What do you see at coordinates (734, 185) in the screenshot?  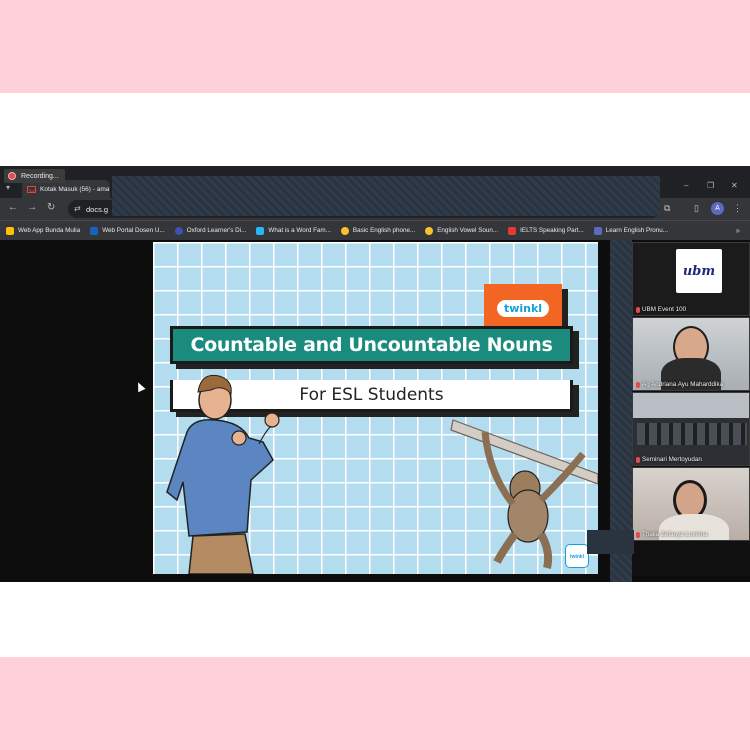 I see `close-icon: ✕` at bounding box center [734, 185].